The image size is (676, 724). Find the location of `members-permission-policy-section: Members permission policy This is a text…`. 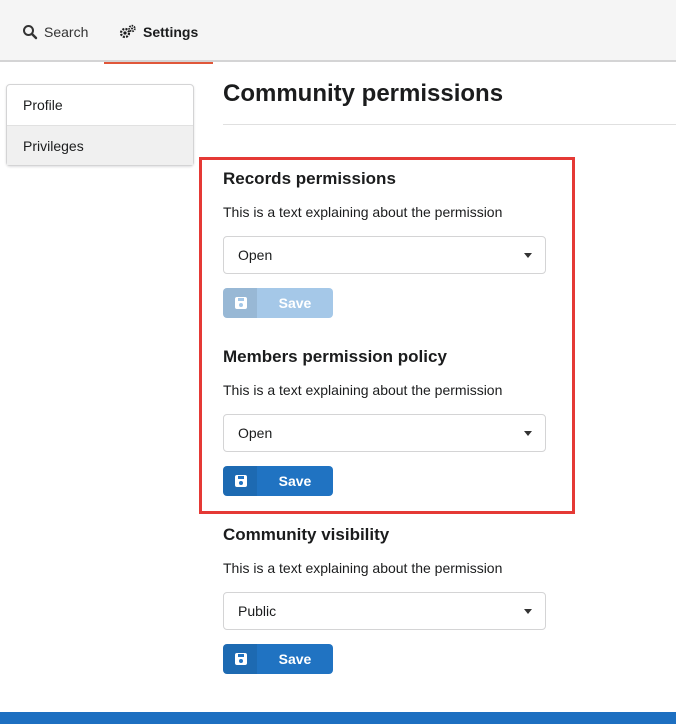

members-permission-policy-section: Members permission policy This is a text… is located at coordinates (388, 421).